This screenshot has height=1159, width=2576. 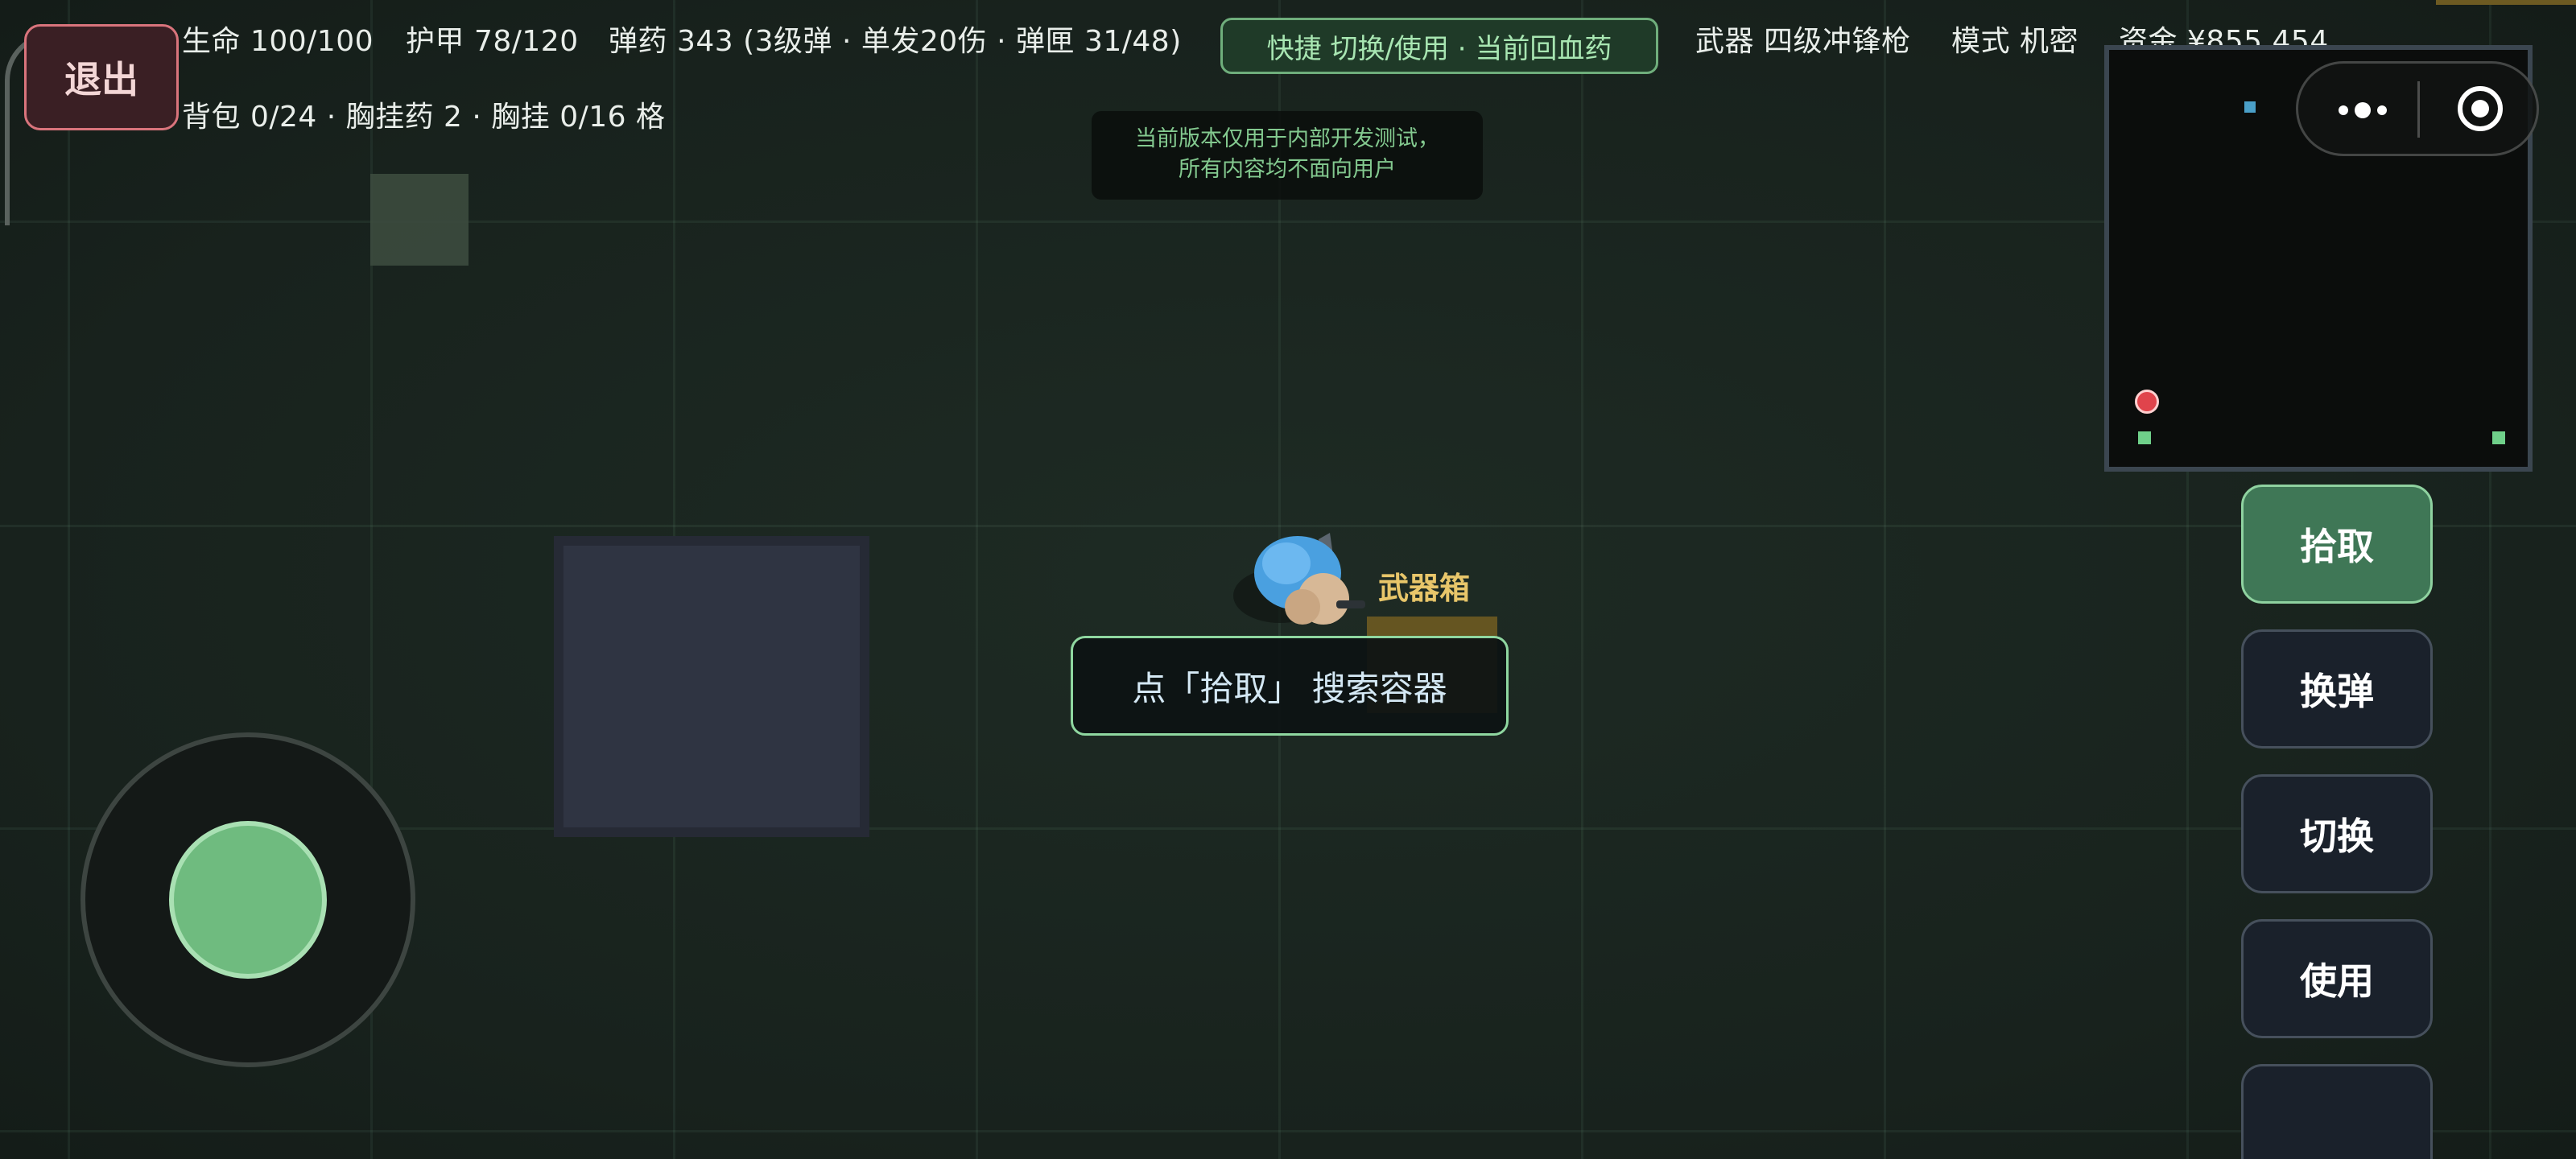 I want to click on search-prompt: 点「拾取」 搜索容器, so click(x=1290, y=686).